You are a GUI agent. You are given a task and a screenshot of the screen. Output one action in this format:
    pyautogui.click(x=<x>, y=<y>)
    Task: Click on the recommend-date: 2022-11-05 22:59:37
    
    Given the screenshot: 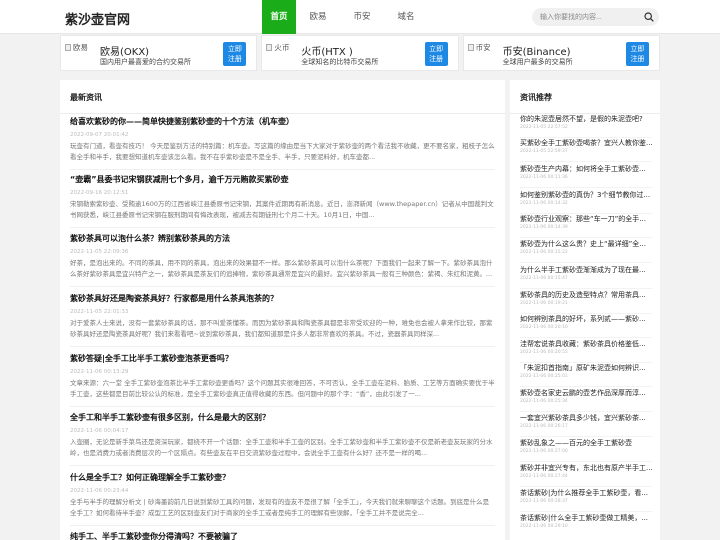 What is the action you would take?
    pyautogui.click(x=544, y=151)
    